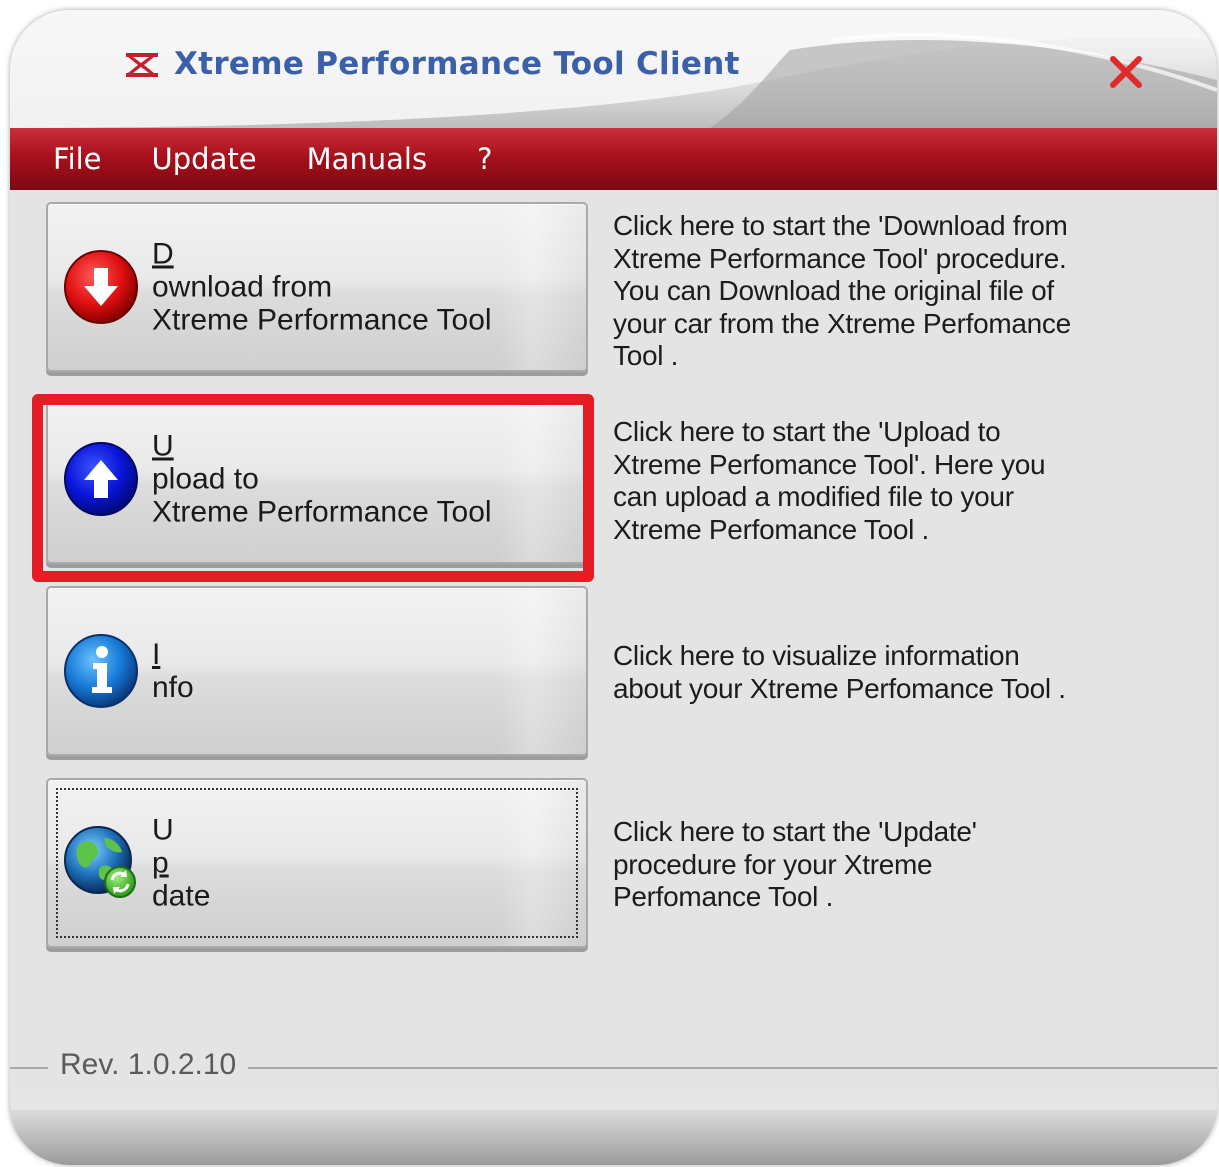 This screenshot has width=1219, height=1167. What do you see at coordinates (242, 287) in the screenshot?
I see `download-label-line1: ownload from` at bounding box center [242, 287].